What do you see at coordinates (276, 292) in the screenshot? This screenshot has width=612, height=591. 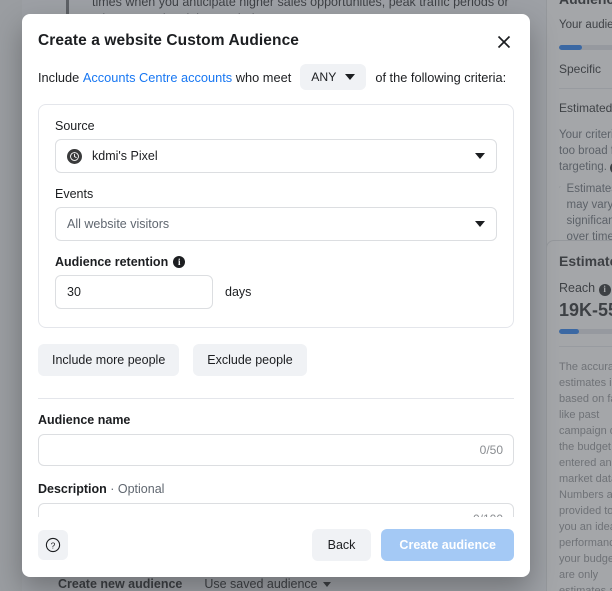 I see `audience-retention-row: days` at bounding box center [276, 292].